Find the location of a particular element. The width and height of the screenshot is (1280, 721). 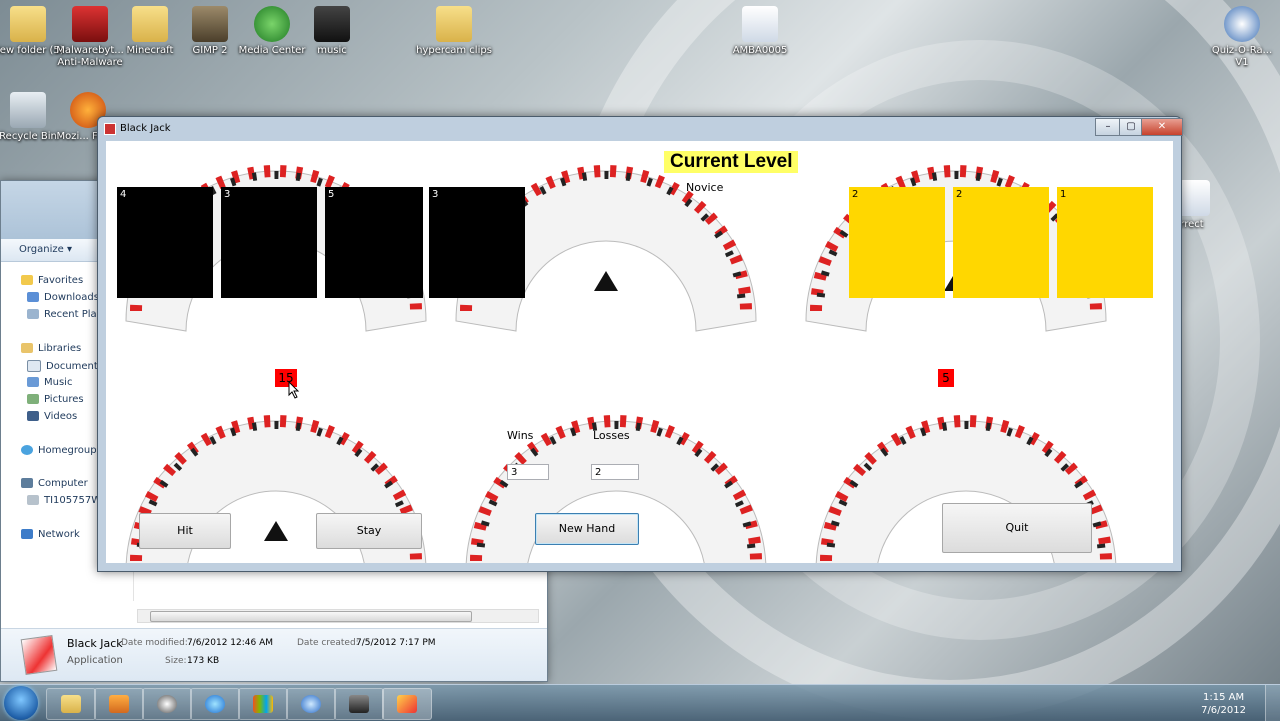

recycle-bin-icon is located at coordinates (28, 110).